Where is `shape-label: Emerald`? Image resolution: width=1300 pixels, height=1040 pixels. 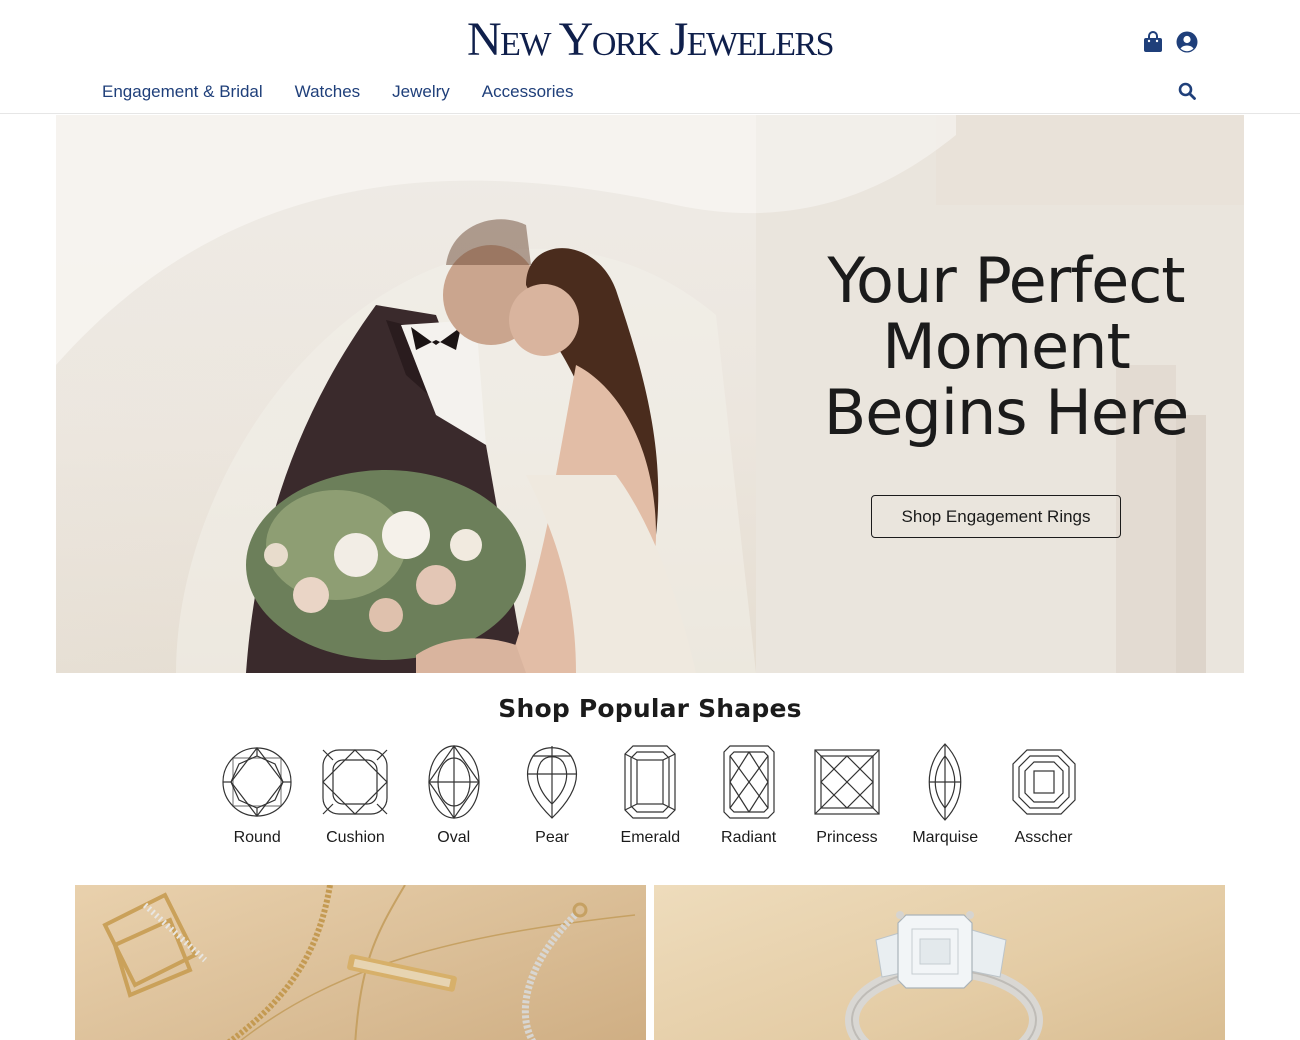 shape-label: Emerald is located at coordinates (650, 837).